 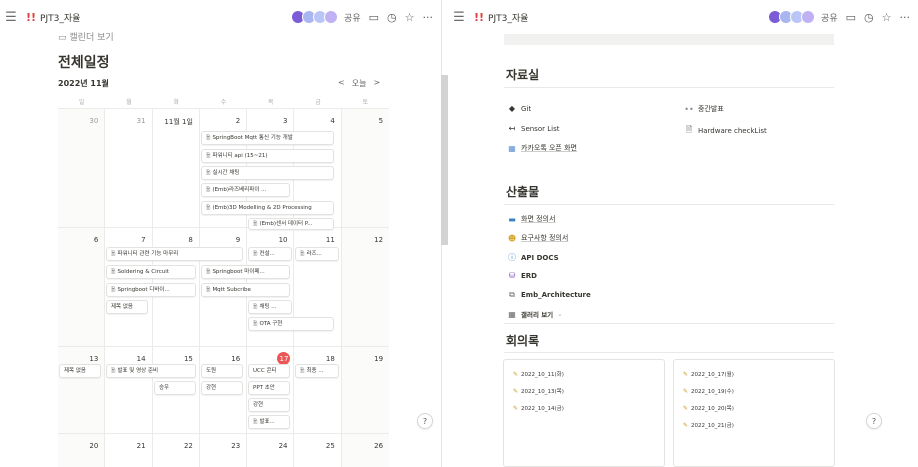 What do you see at coordinates (269, 371) in the screenshot?
I see `calendar-event: UCC 콘티` at bounding box center [269, 371].